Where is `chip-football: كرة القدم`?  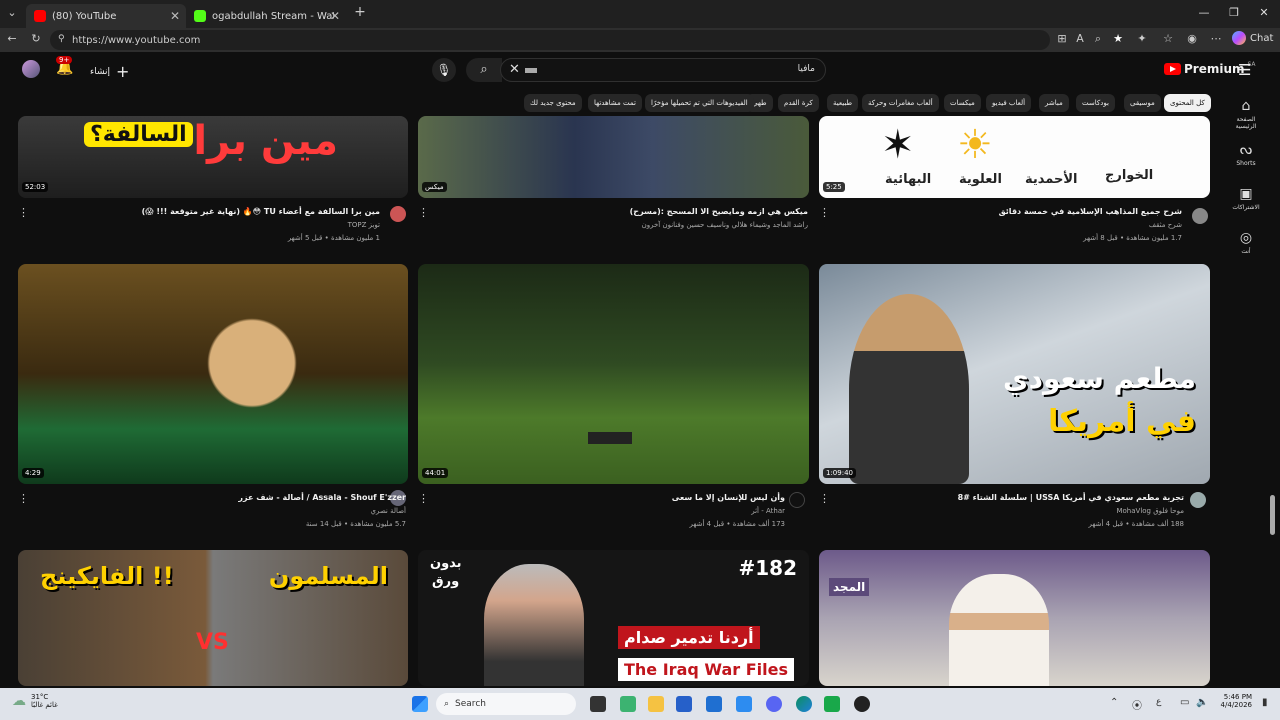
chip-football: كرة القدم is located at coordinates (798, 103).